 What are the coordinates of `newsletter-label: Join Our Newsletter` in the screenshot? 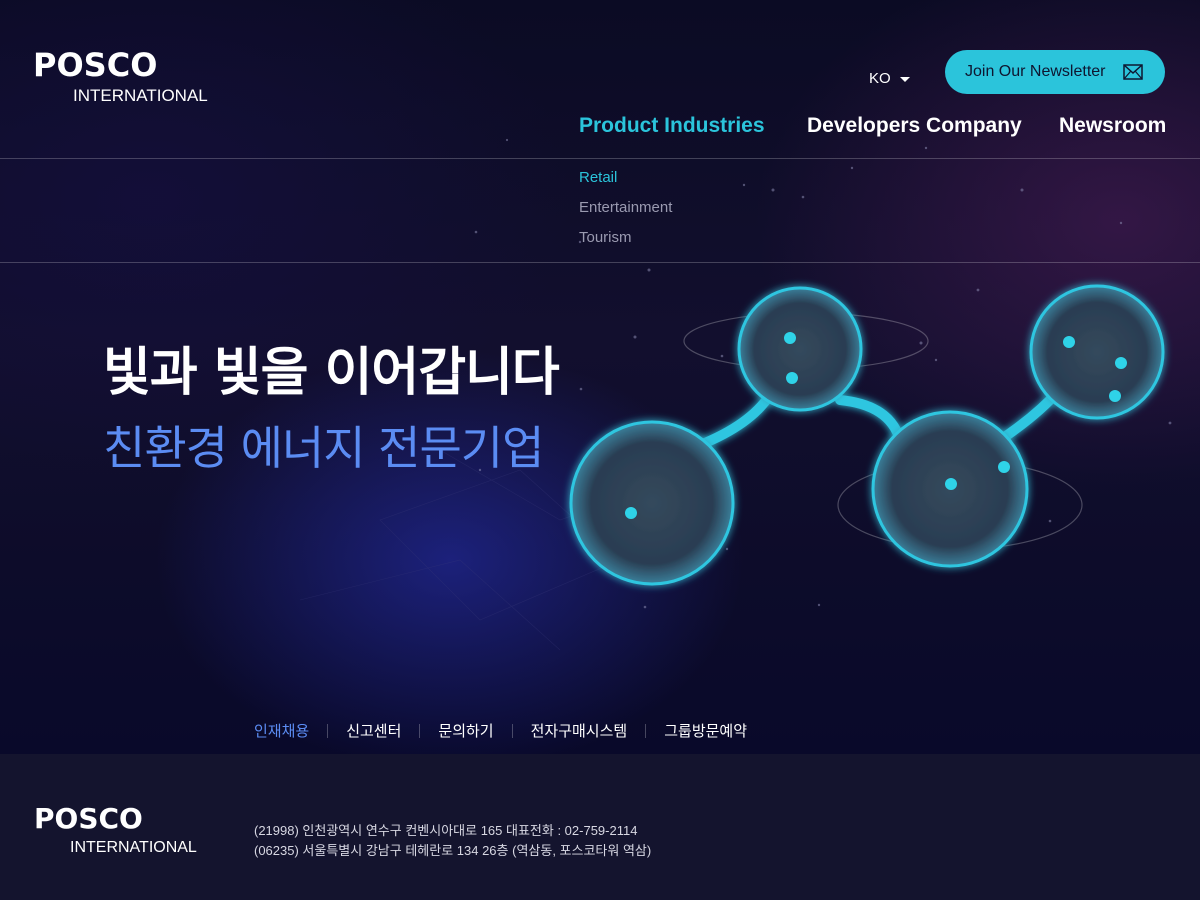 It's located at (1035, 71).